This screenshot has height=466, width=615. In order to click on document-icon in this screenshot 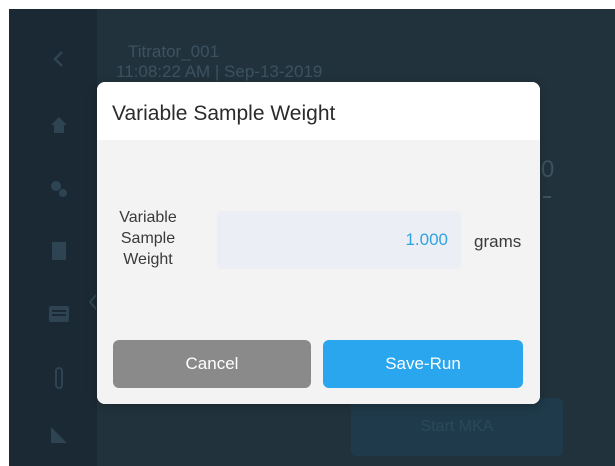, I will do `click(59, 251)`.